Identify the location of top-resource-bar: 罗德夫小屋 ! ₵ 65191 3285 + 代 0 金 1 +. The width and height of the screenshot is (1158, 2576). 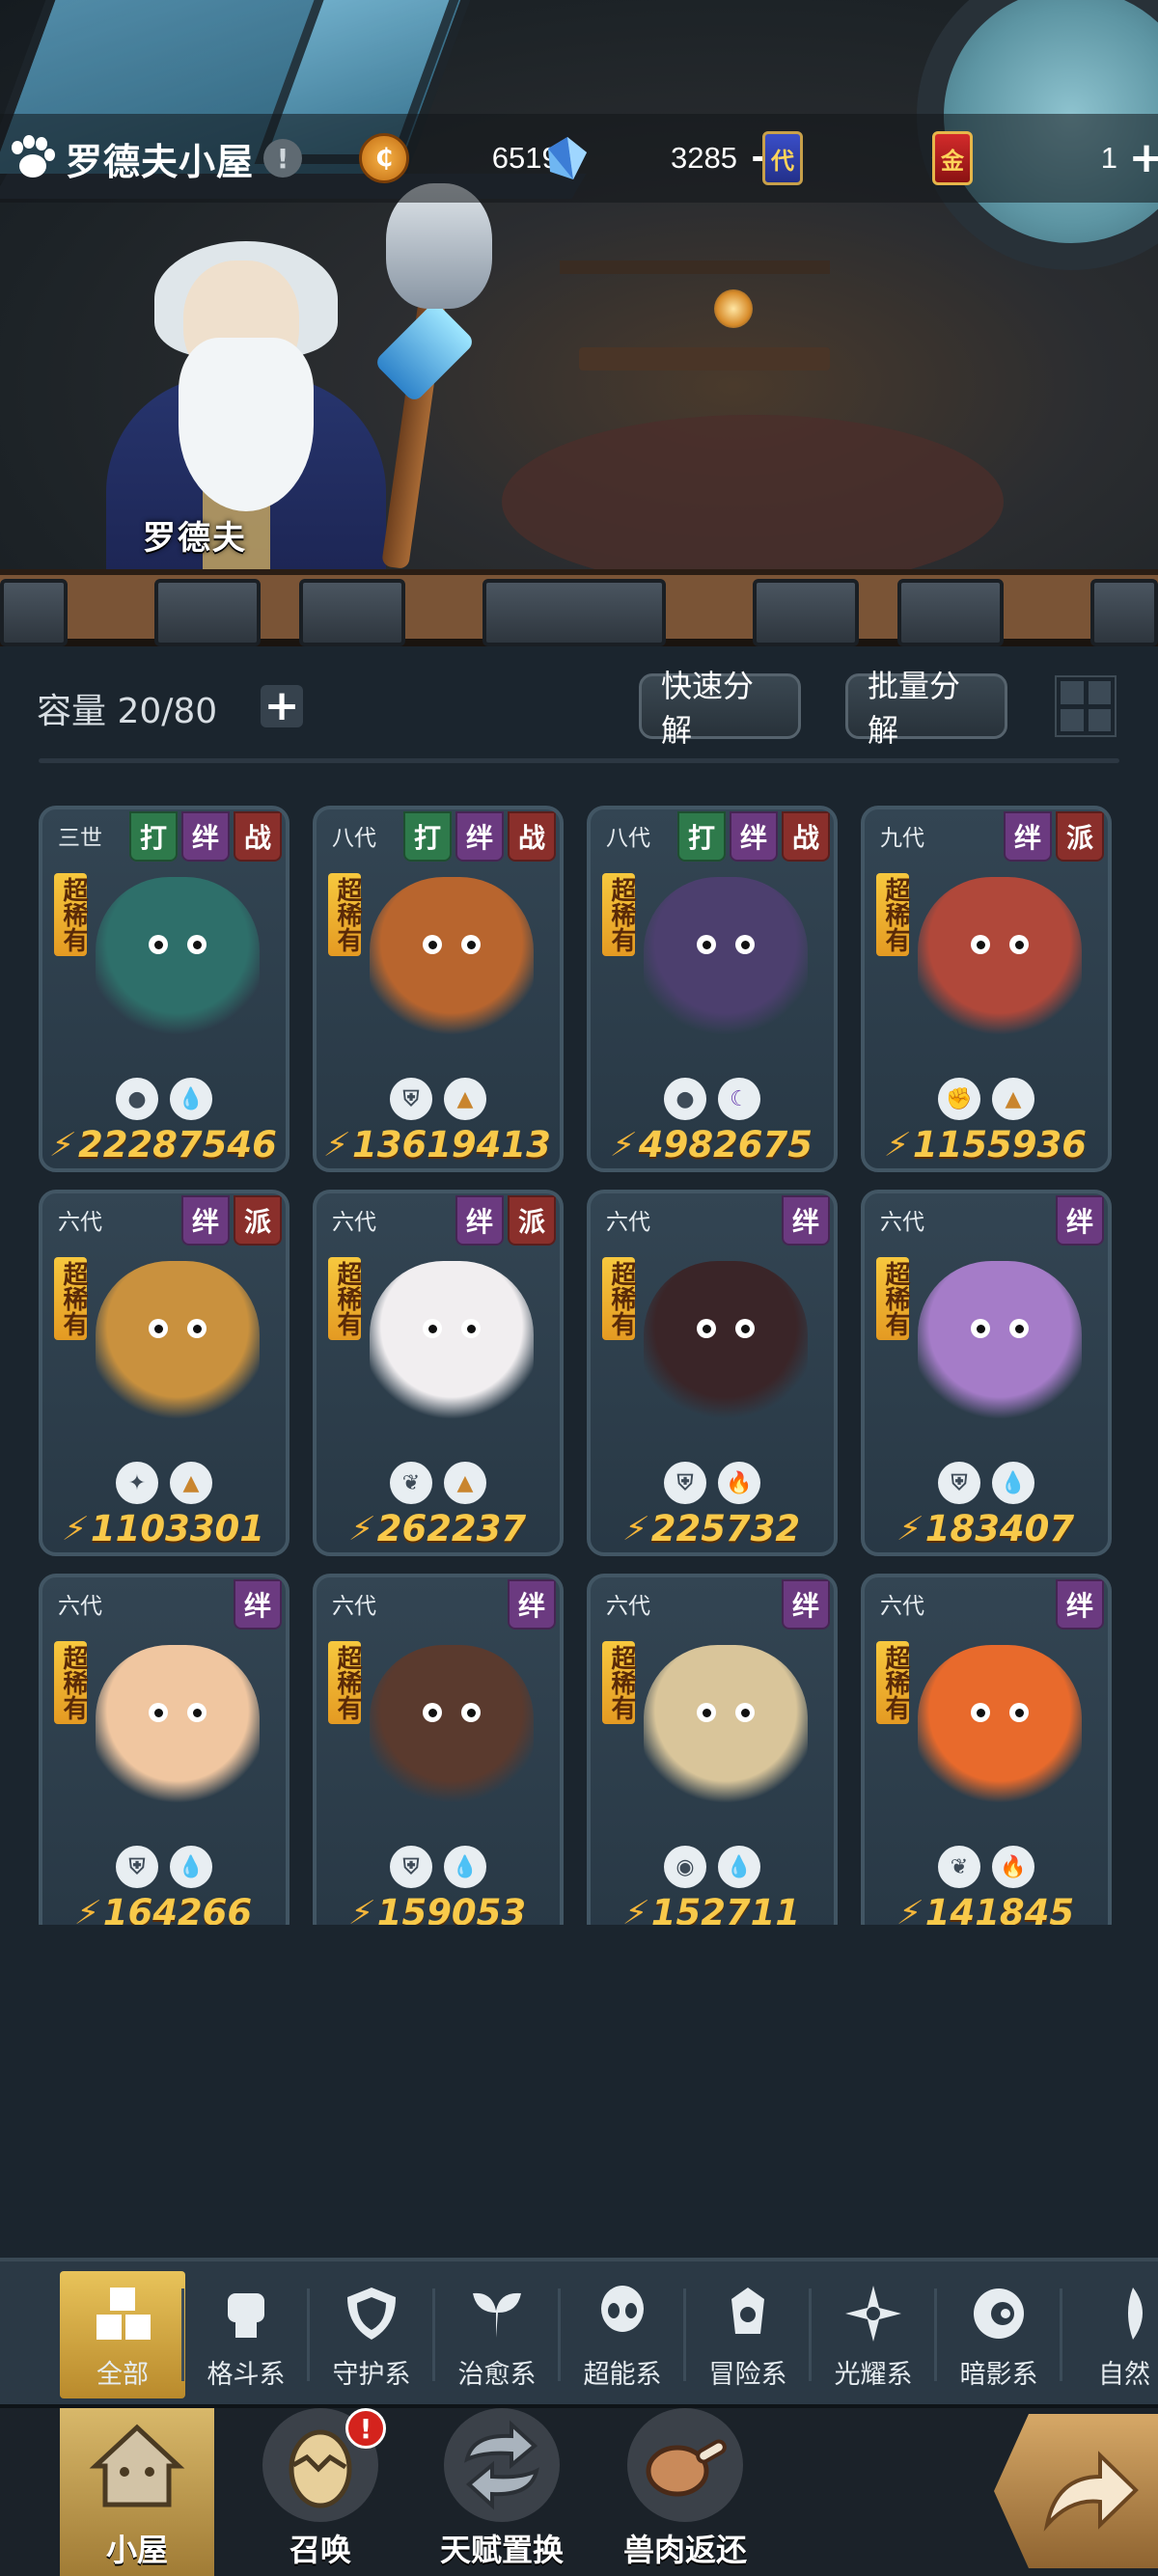
(579, 159).